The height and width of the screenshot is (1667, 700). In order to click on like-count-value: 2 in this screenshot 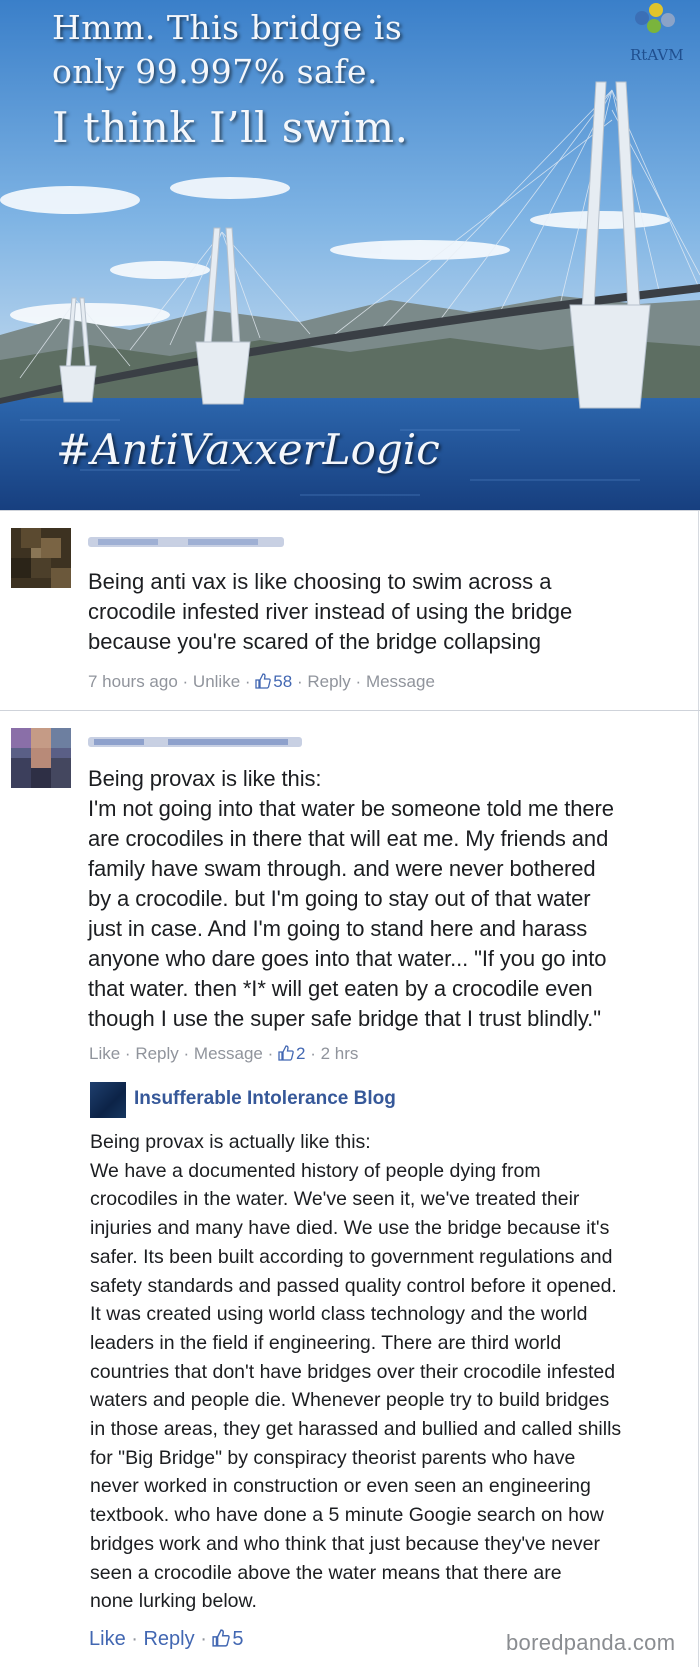, I will do `click(301, 1053)`.